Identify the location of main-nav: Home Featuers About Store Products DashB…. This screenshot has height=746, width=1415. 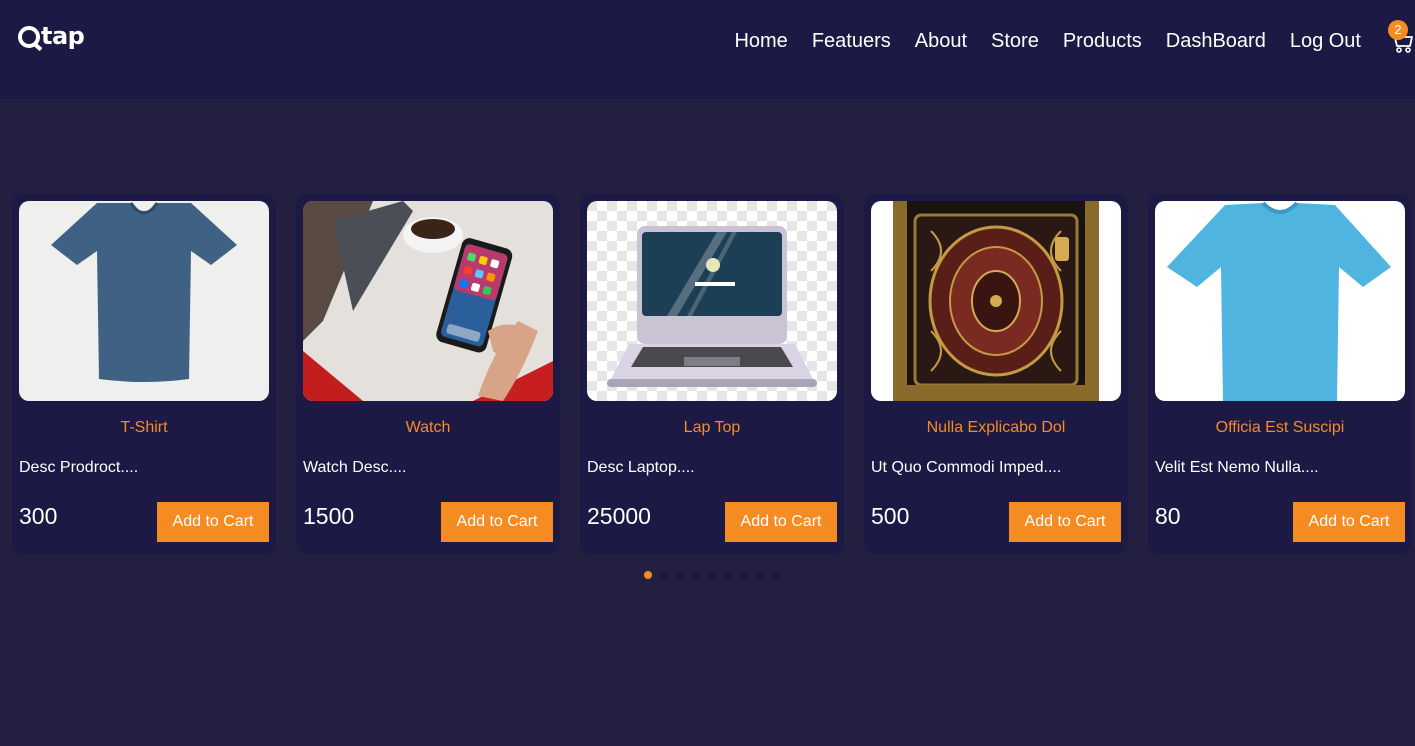
(1035, 41).